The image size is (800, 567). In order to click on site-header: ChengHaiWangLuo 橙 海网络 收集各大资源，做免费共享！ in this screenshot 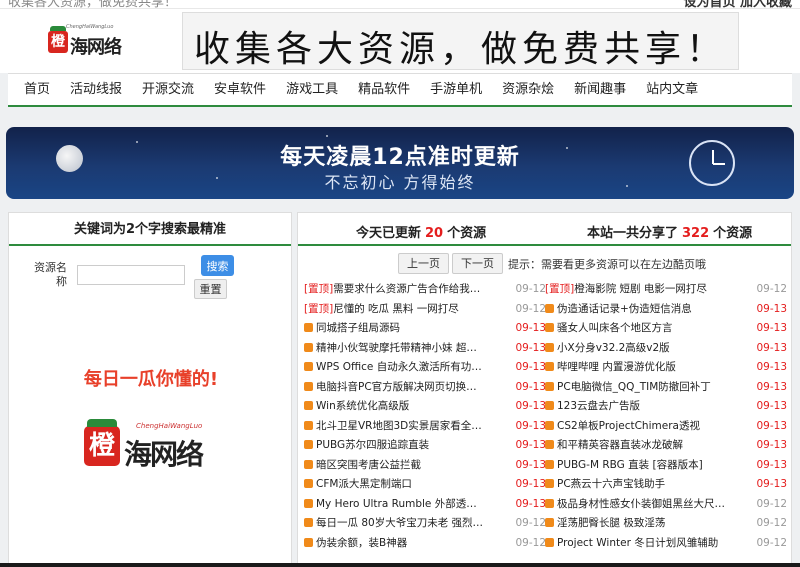, I will do `click(400, 41)`.